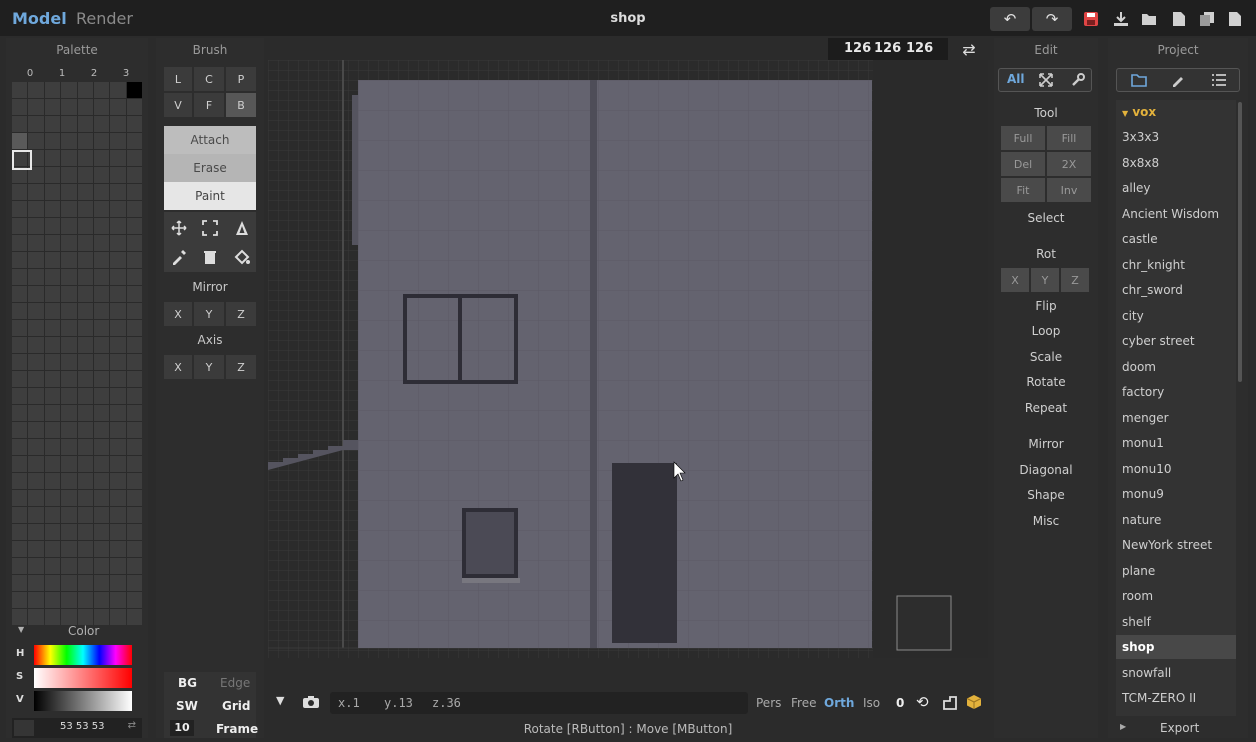 The image size is (1256, 742). I want to click on rotate-button: Rotate, so click(1046, 382).